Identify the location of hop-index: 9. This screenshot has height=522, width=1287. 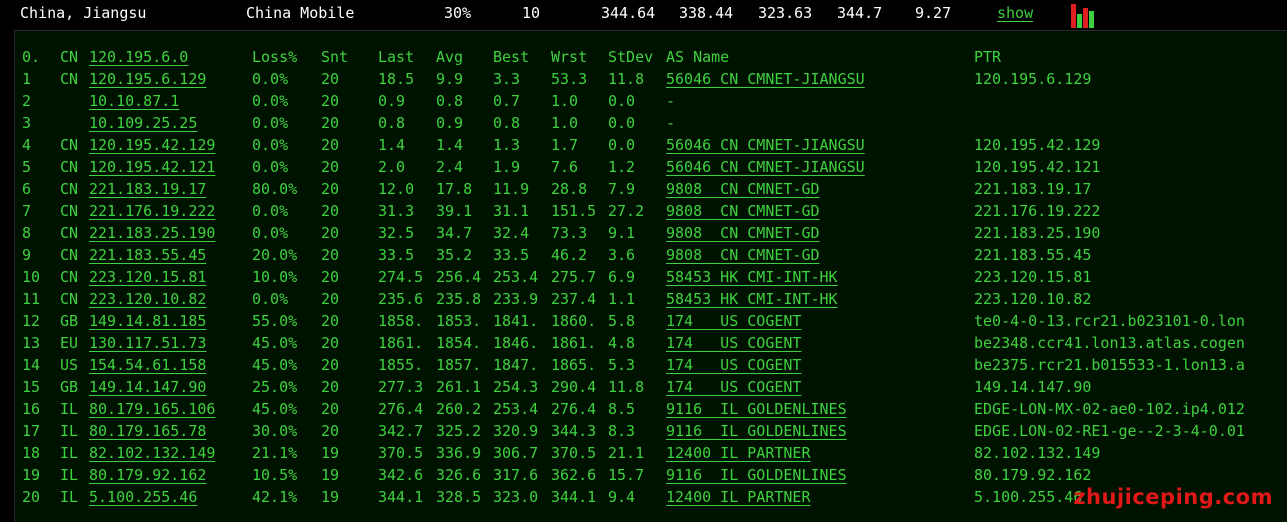
(27, 255).